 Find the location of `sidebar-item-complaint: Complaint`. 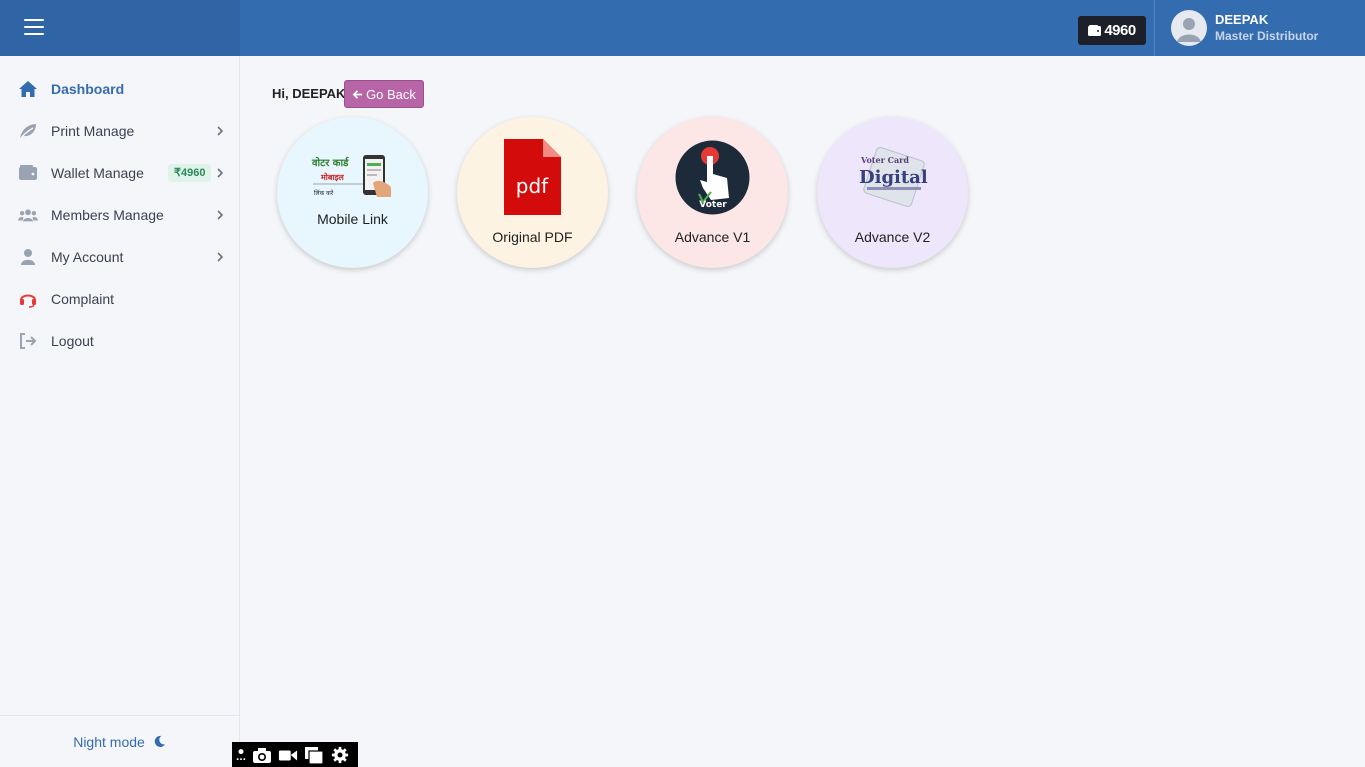

sidebar-item-complaint: Complaint is located at coordinates (119, 299).